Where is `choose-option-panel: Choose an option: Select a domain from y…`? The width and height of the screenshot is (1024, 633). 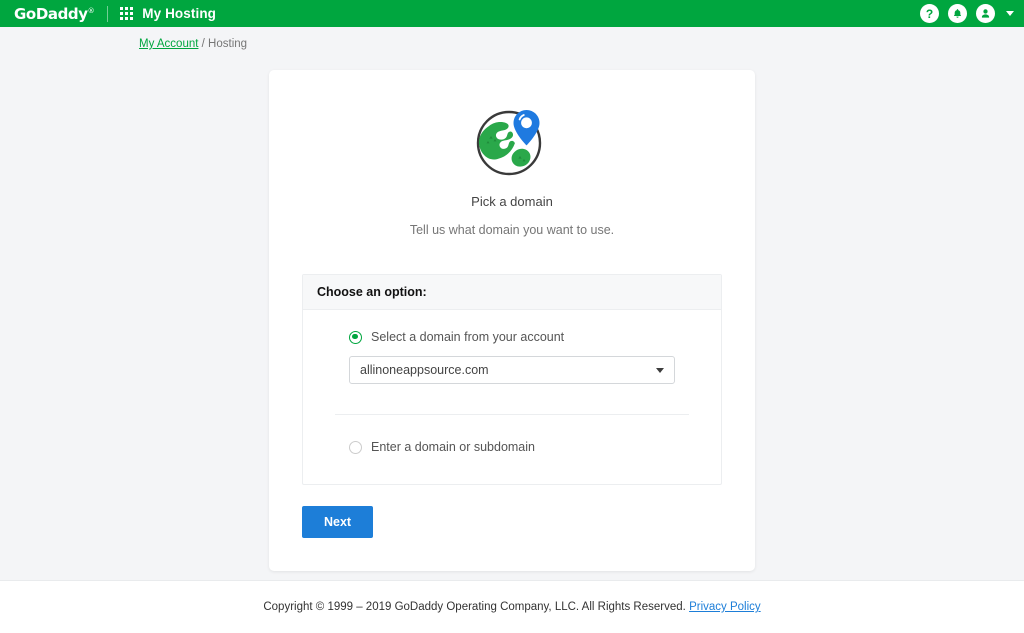 choose-option-panel: Choose an option: Select a domain from y… is located at coordinates (512, 379).